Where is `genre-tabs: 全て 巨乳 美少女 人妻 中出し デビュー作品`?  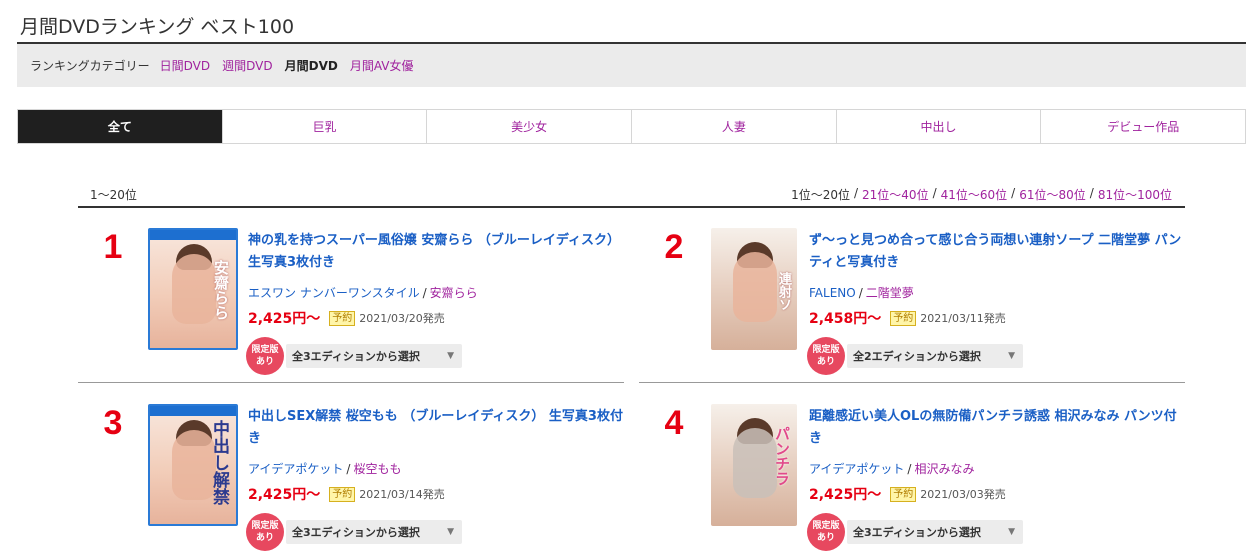 genre-tabs: 全て 巨乳 美少女 人妻 中出し デビュー作品 is located at coordinates (631, 126).